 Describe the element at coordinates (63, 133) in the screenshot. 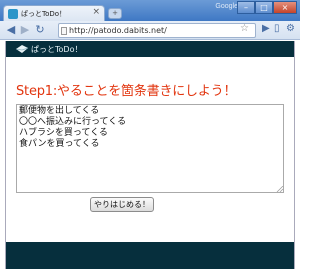

I see `todo-line: ハブラシを買ってくる` at that location.